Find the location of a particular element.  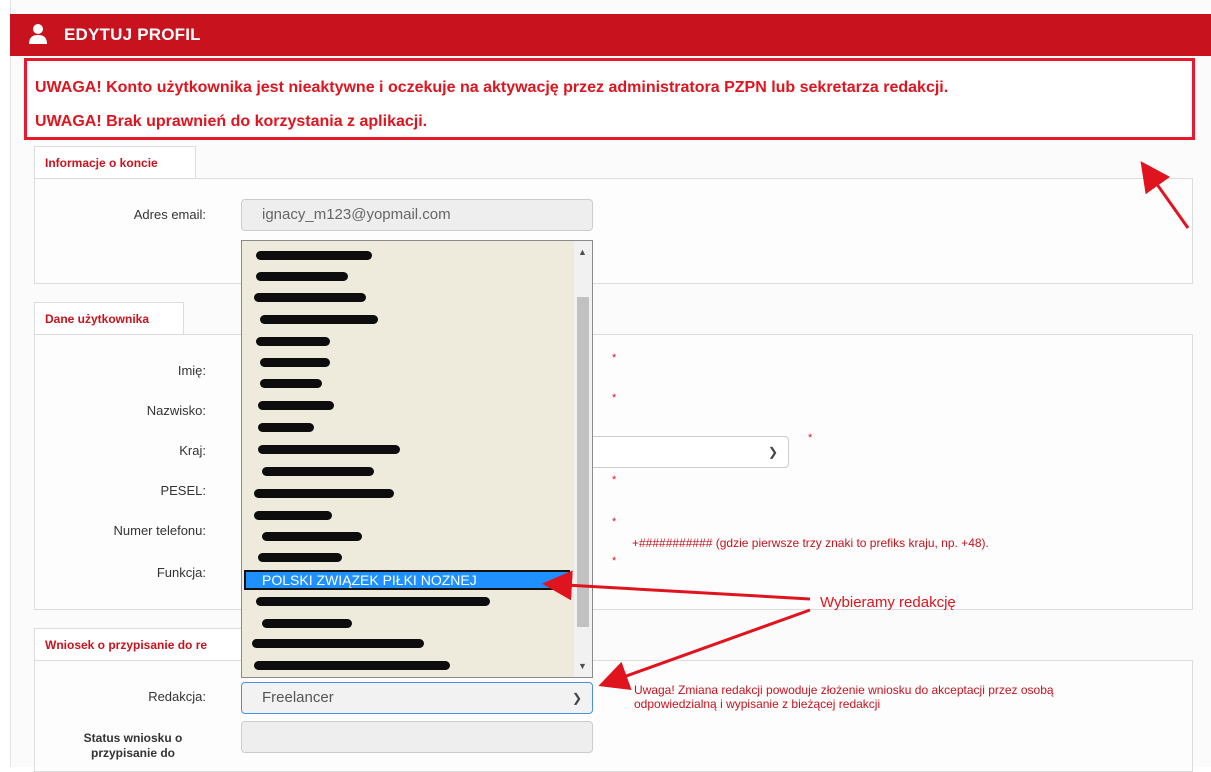

arrow-to-select is located at coordinates (704, 649).